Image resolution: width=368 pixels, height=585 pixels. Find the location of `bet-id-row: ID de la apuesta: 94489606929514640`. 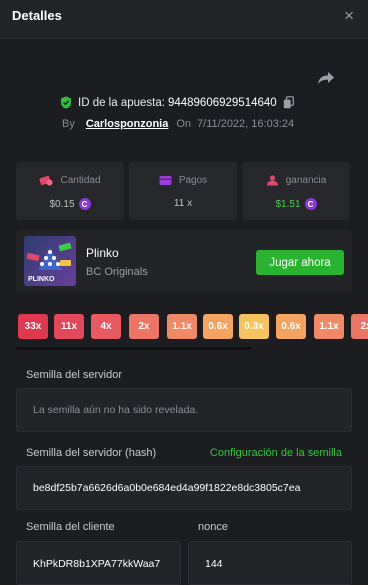

bet-id-row: ID de la apuesta: 94489606929514640 is located at coordinates (177, 102).